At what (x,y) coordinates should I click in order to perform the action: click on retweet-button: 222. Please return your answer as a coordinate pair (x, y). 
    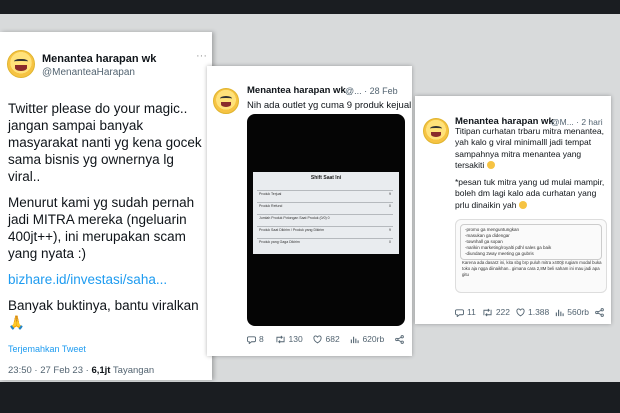
    Looking at the image, I should click on (496, 312).